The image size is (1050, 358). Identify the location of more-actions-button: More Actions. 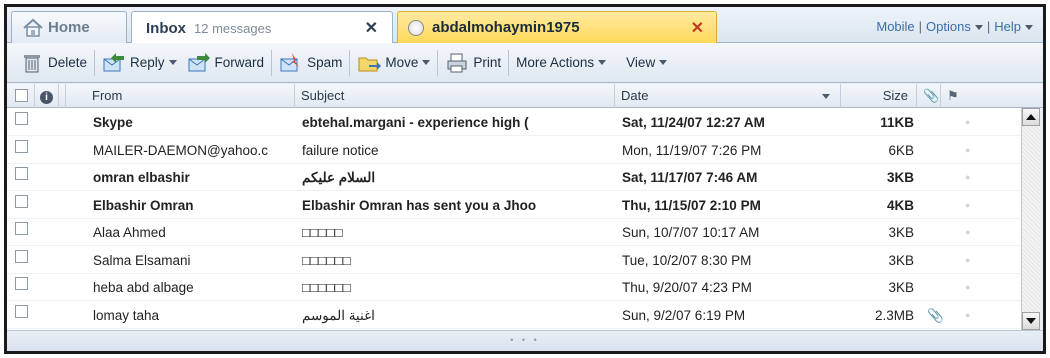
(561, 63).